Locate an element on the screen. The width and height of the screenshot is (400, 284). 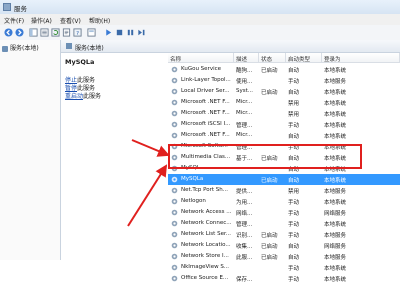
arrow-to-mysqla is located at coordinates (147, 195).